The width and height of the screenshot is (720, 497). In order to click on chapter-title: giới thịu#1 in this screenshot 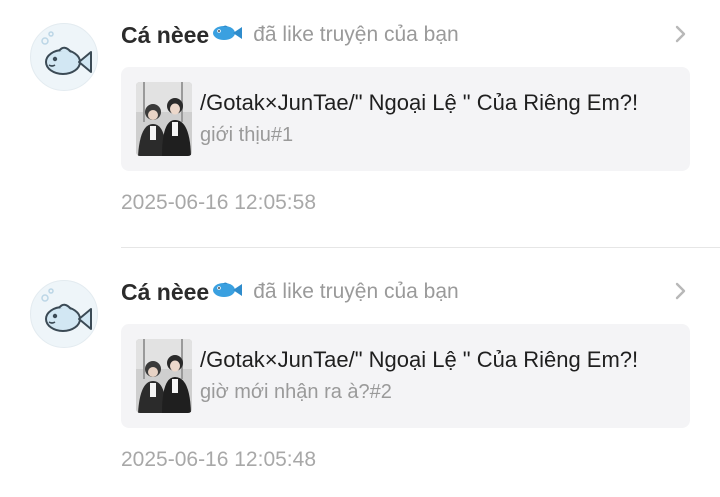, I will do `click(247, 135)`.